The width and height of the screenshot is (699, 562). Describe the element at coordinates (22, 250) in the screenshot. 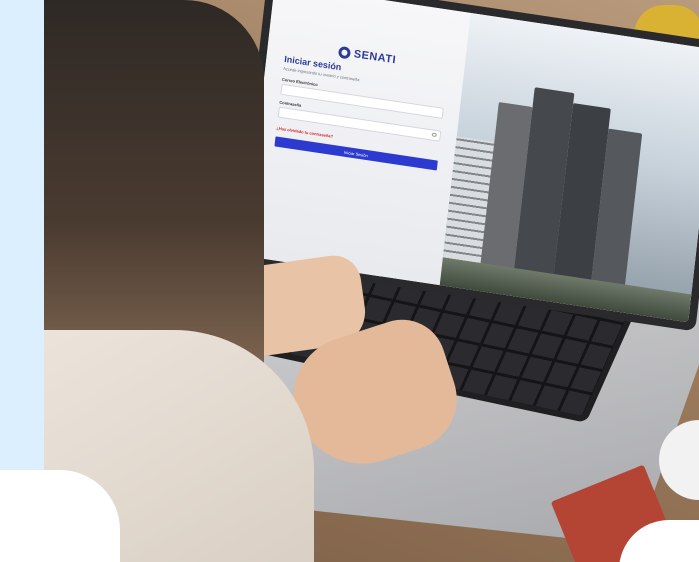

I see `accent-panel` at that location.